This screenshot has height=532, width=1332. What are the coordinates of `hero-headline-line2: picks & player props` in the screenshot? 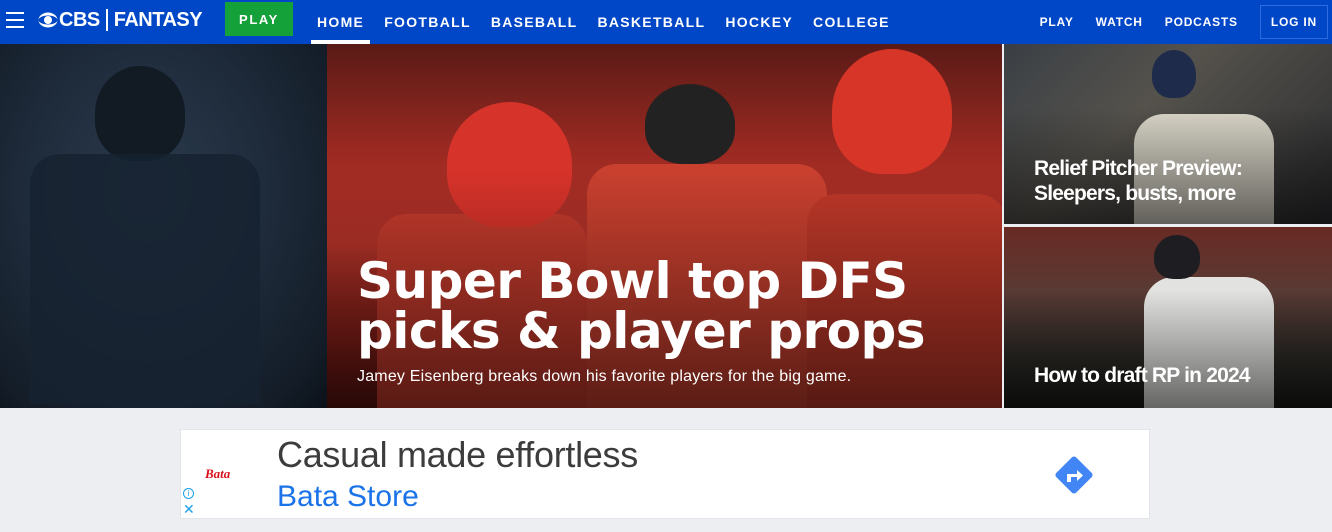 It's located at (641, 331).